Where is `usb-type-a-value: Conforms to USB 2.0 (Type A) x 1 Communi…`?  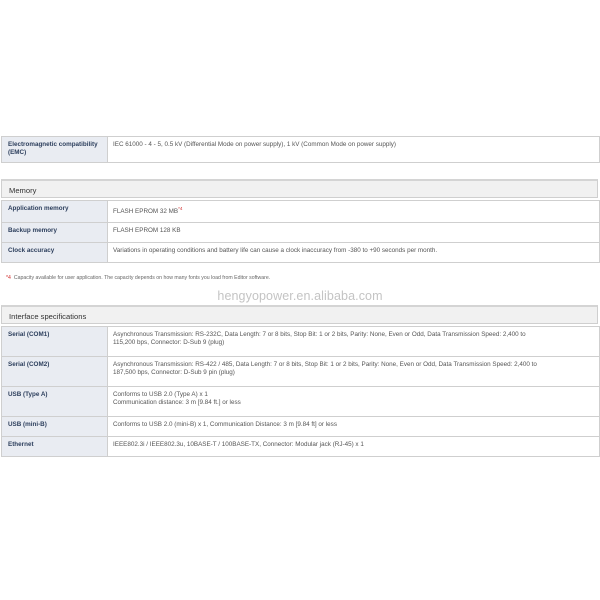
usb-type-a-value: Conforms to USB 2.0 (Type A) x 1 Communi… is located at coordinates (353, 401).